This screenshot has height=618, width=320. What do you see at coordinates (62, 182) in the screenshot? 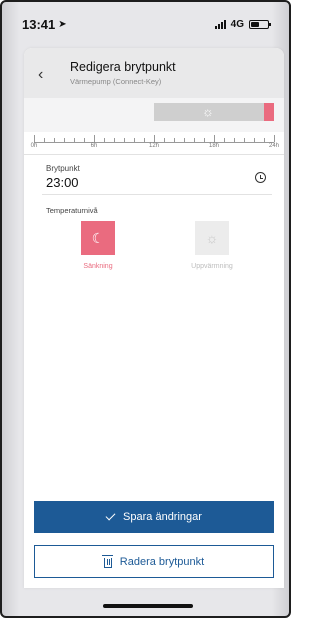
I see `breakpoint-time-value: 23:00` at bounding box center [62, 182].